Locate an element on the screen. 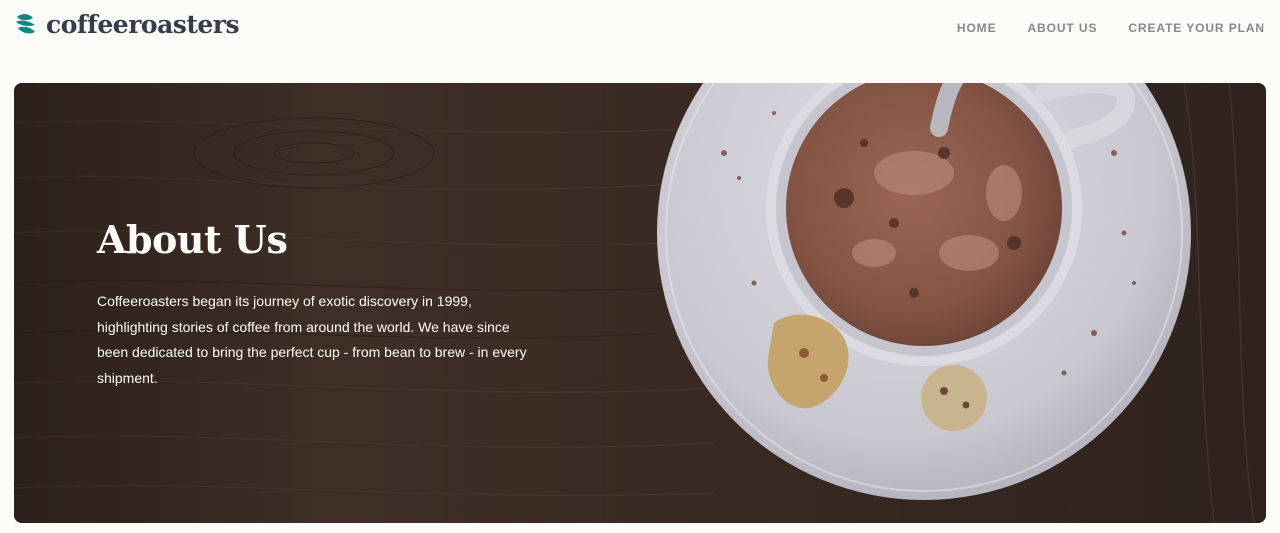 This screenshot has width=1280, height=533. nav-home-link: HOME is located at coordinates (977, 28).